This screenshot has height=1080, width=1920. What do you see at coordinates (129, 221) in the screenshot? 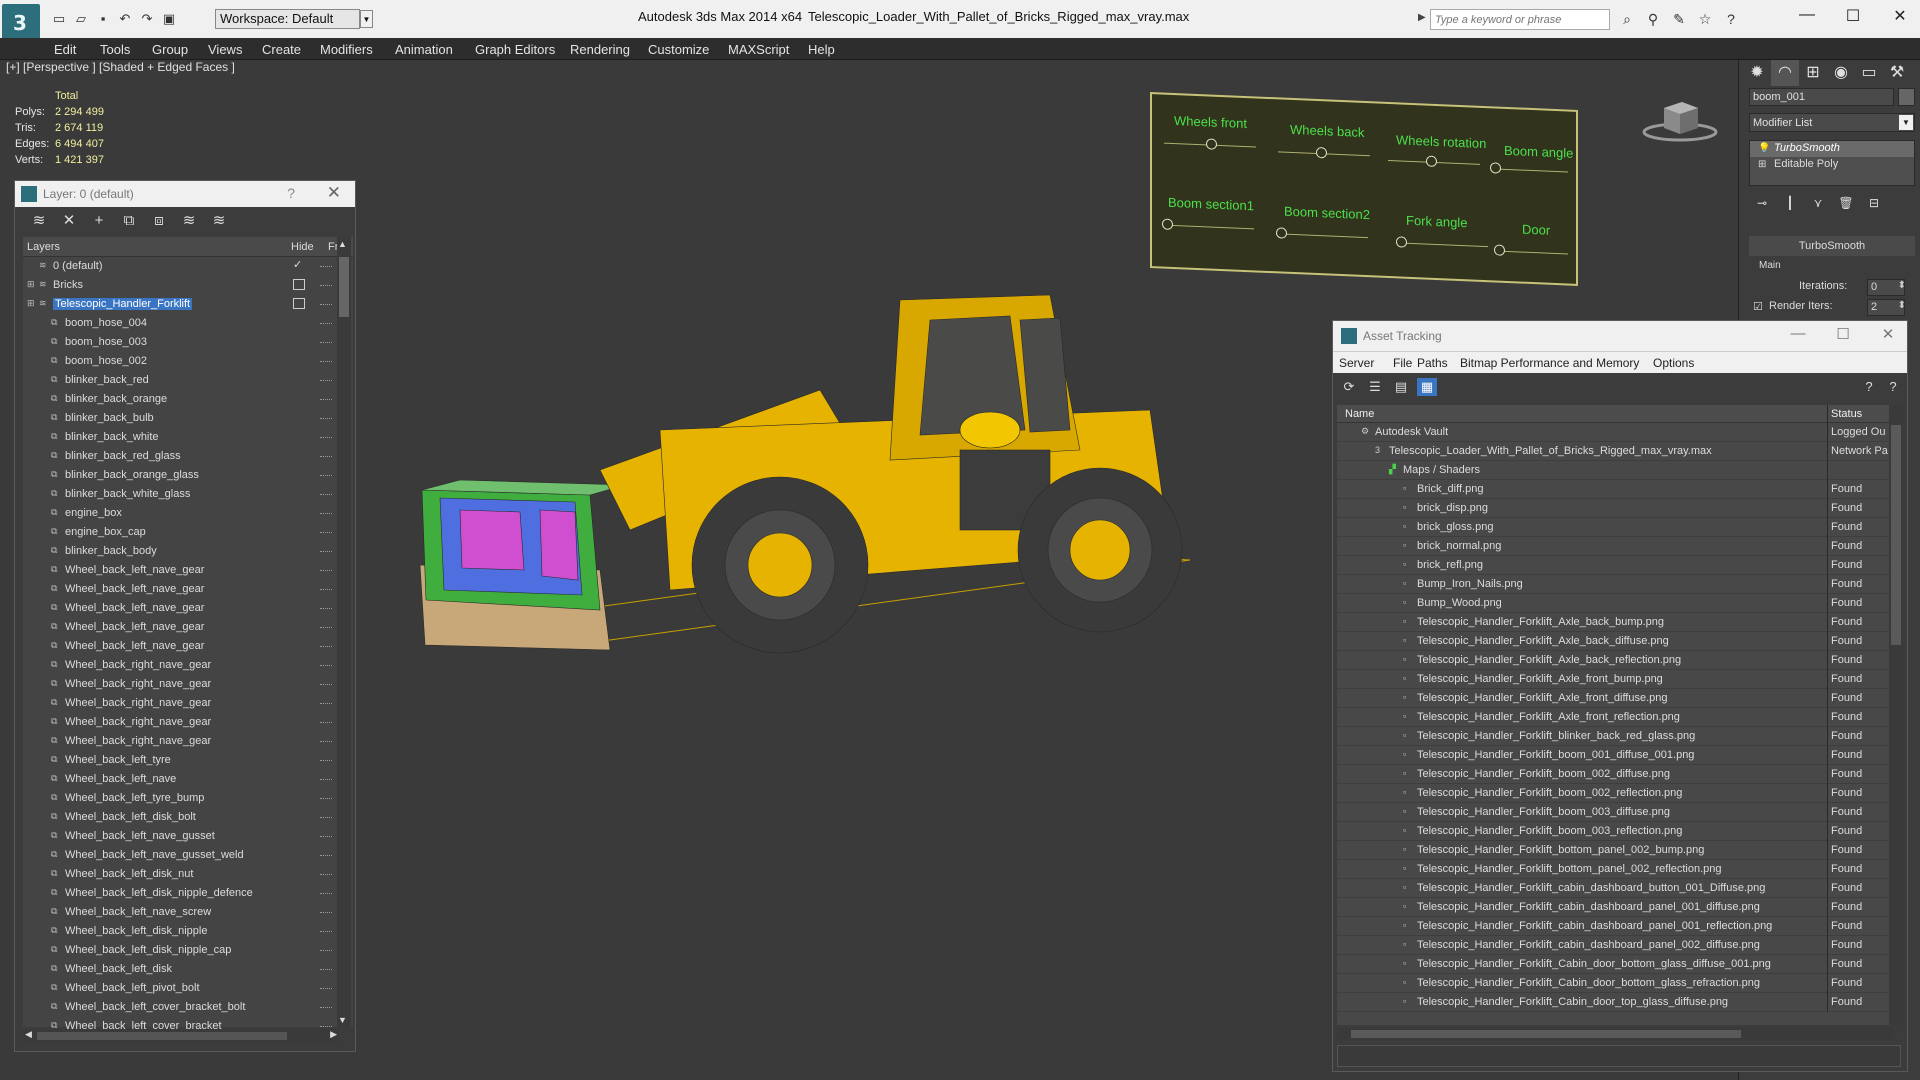
I see `select-objects-icon: ⧉` at bounding box center [129, 221].